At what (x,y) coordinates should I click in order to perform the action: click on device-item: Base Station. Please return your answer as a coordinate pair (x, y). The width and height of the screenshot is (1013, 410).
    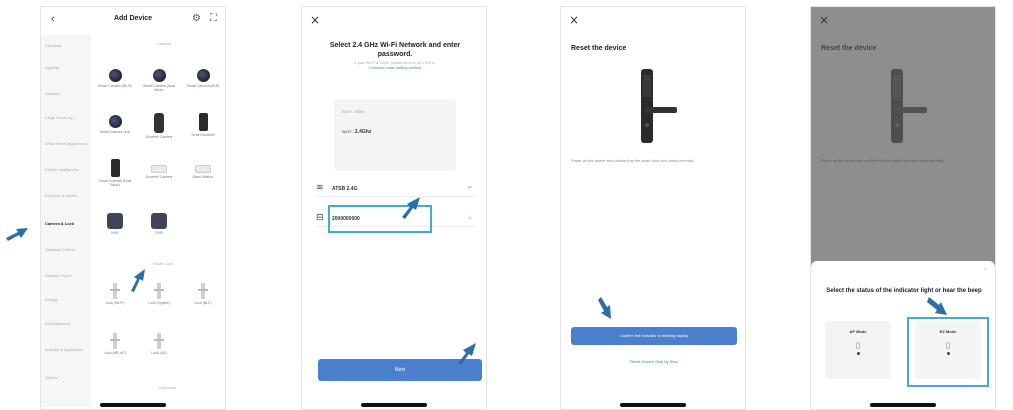
    Looking at the image, I should click on (203, 172).